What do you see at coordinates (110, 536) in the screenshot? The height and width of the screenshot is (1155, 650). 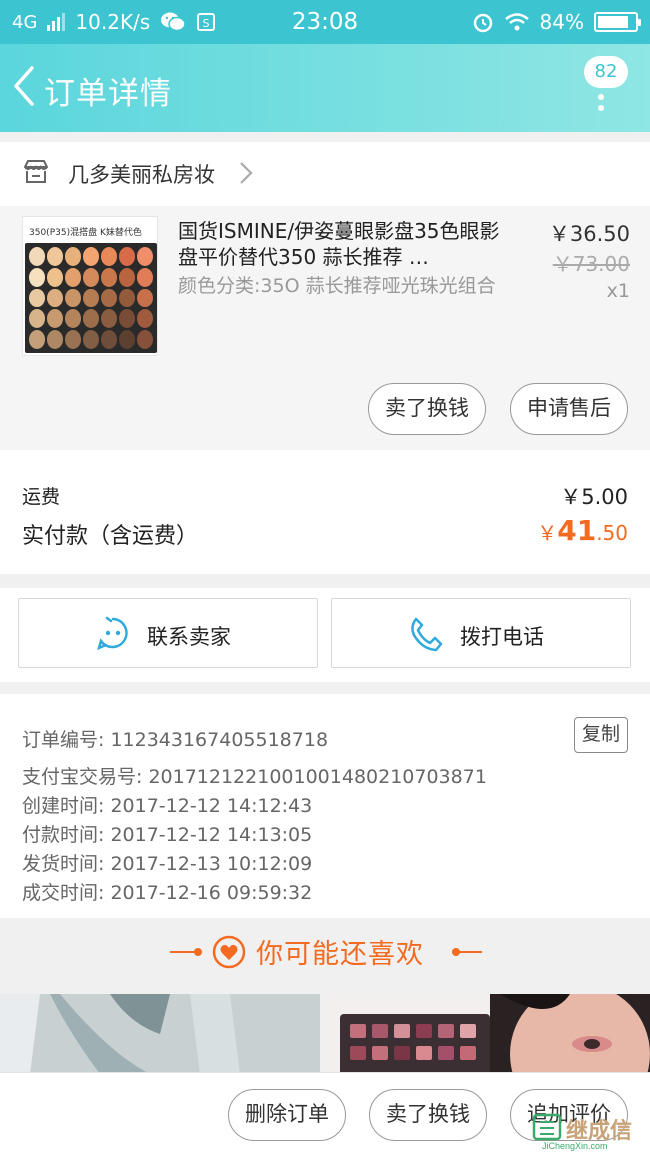 I see `total-label: 实付款（含运费）` at bounding box center [110, 536].